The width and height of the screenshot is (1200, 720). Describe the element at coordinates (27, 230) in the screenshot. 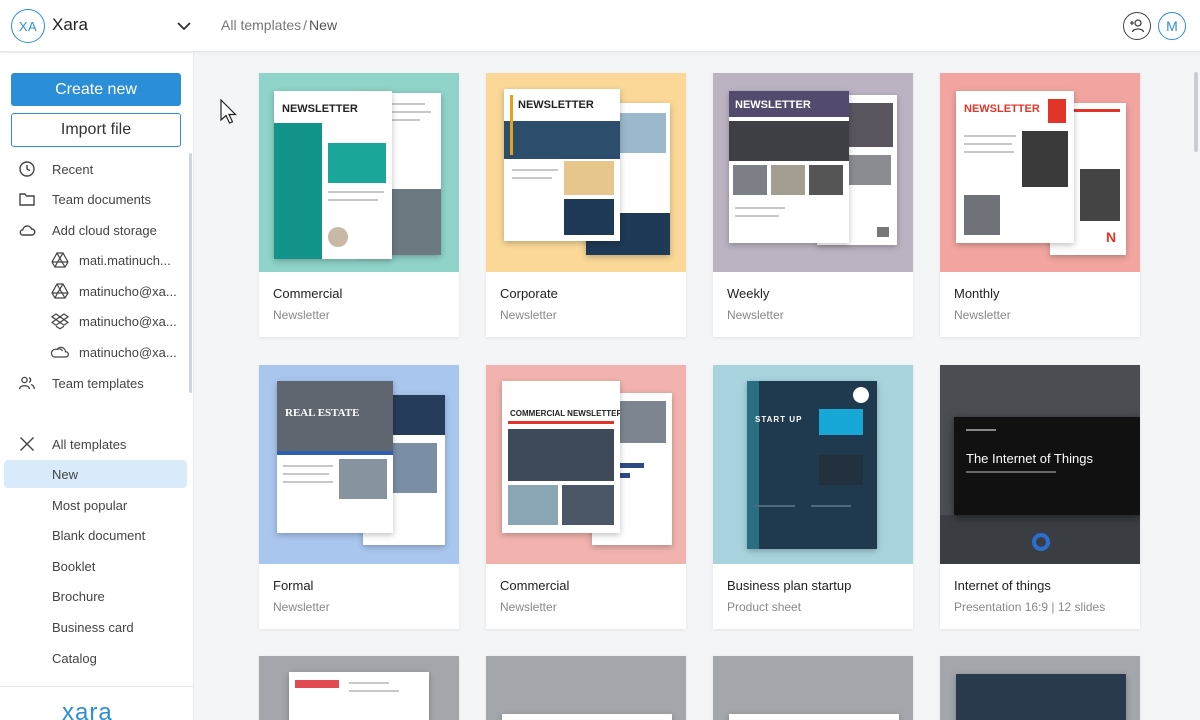

I see `cloud-icon` at that location.